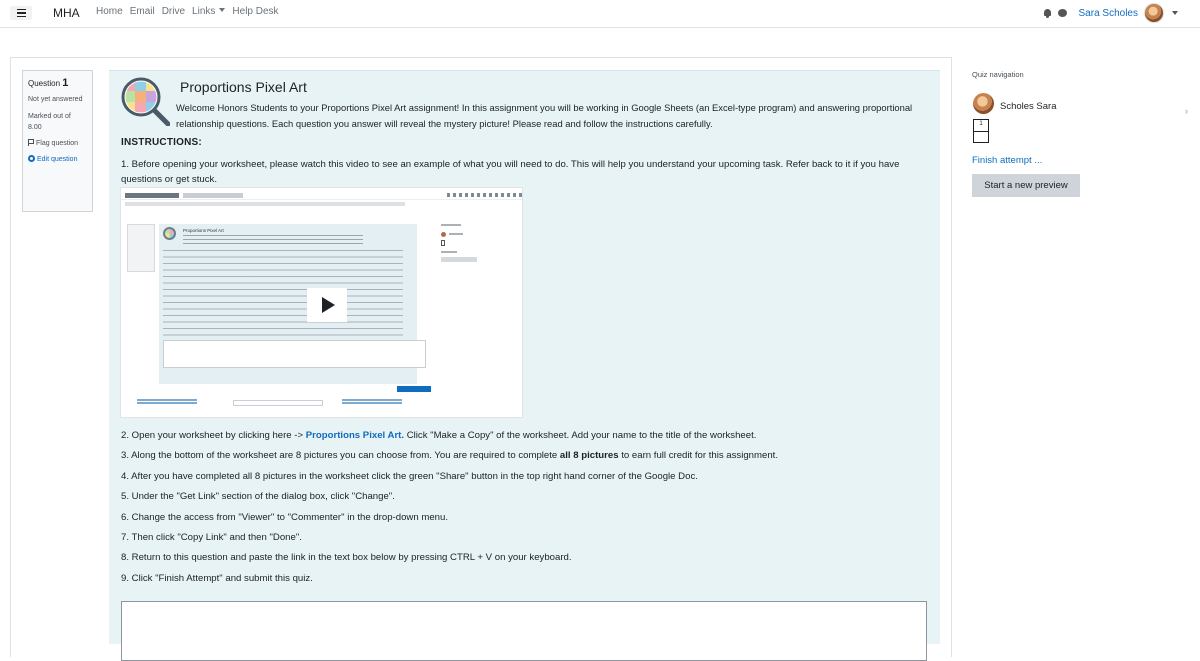 The image size is (1200, 661). I want to click on nav-email: Email, so click(142, 12).